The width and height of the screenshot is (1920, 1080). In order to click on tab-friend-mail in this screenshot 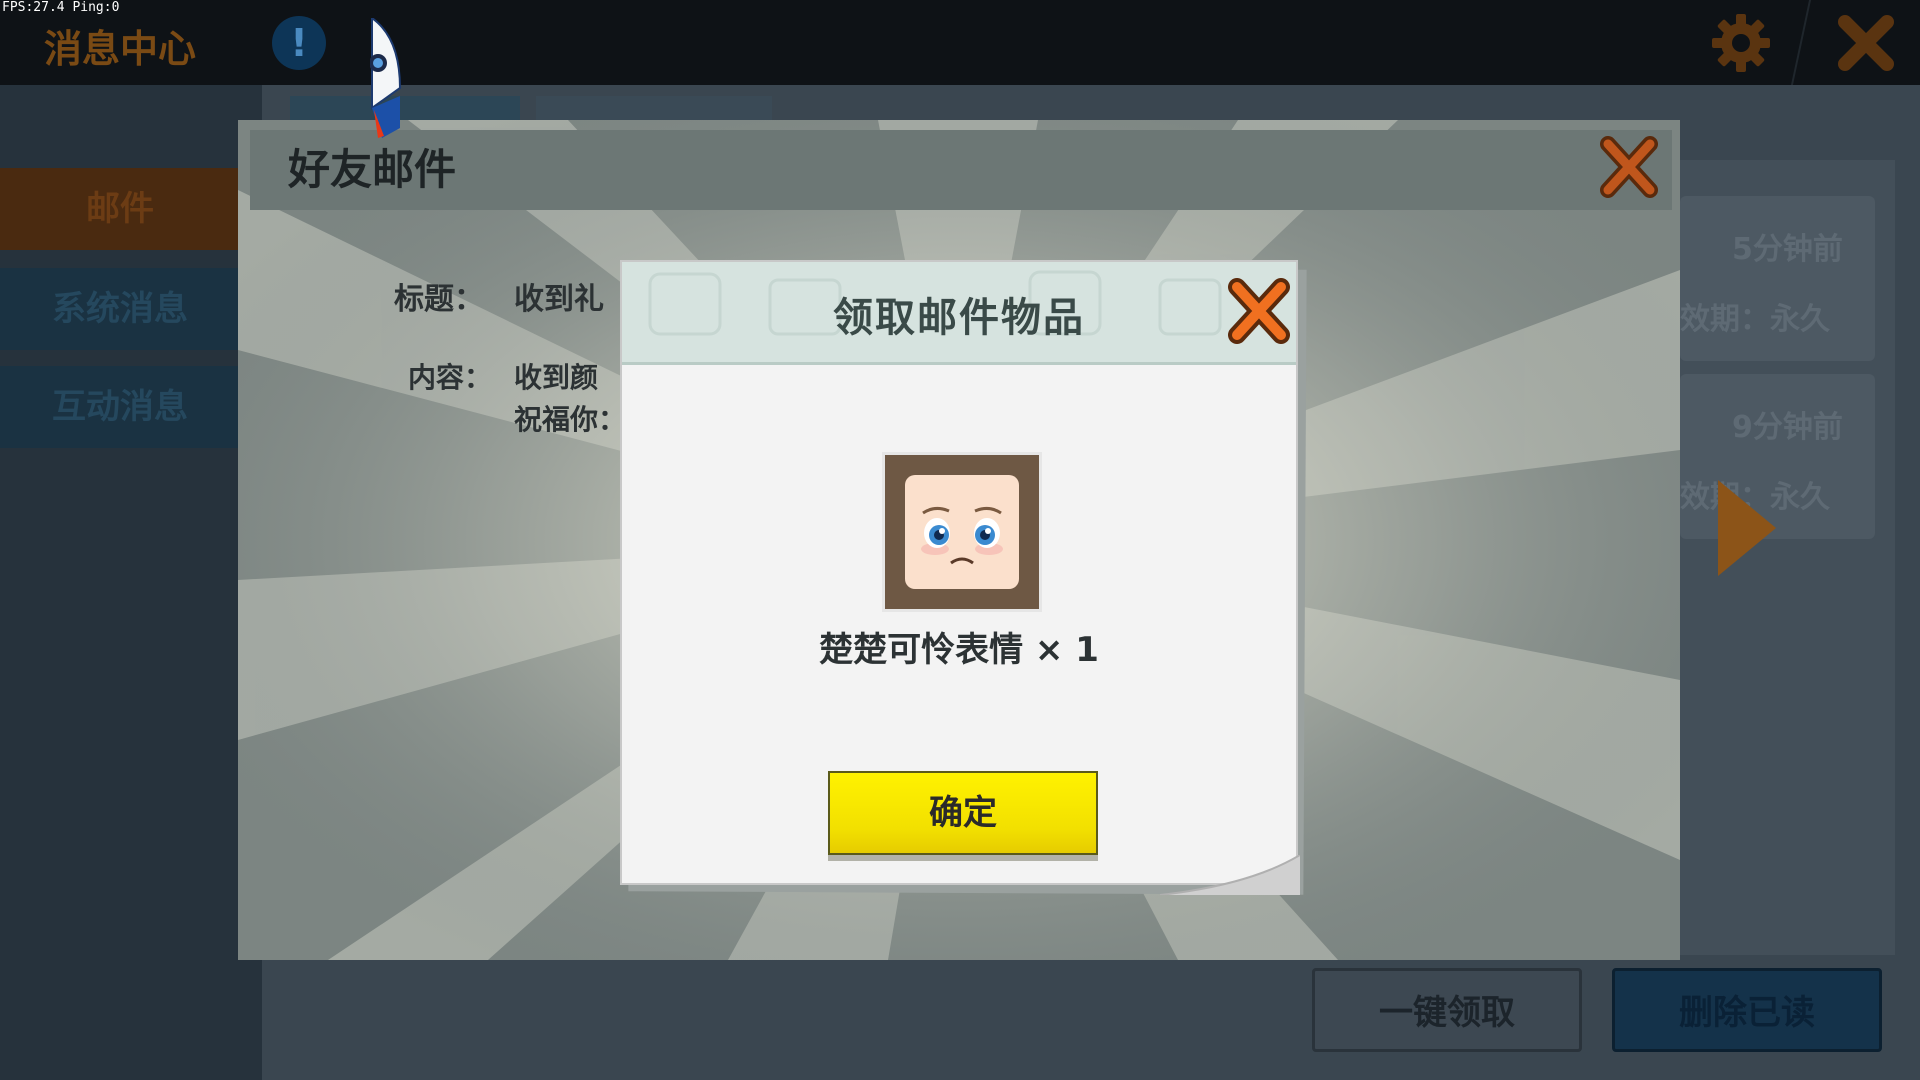, I will do `click(654, 109)`.